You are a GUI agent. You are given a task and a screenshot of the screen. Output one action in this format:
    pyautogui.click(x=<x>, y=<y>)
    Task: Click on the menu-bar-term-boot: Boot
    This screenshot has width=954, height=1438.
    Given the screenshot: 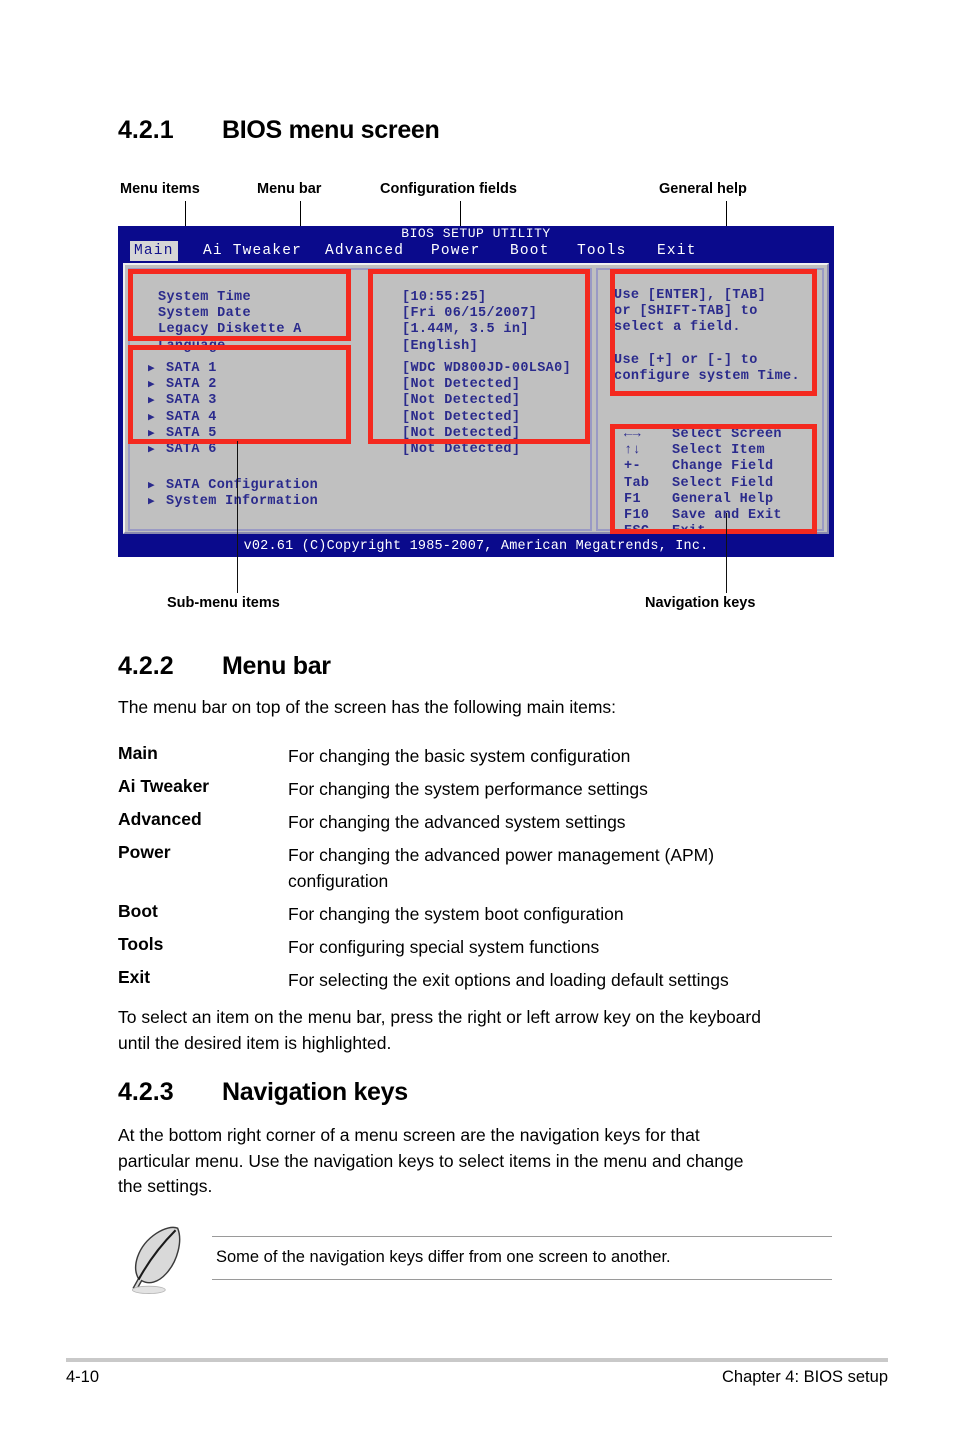 What is the action you would take?
    pyautogui.click(x=138, y=911)
    